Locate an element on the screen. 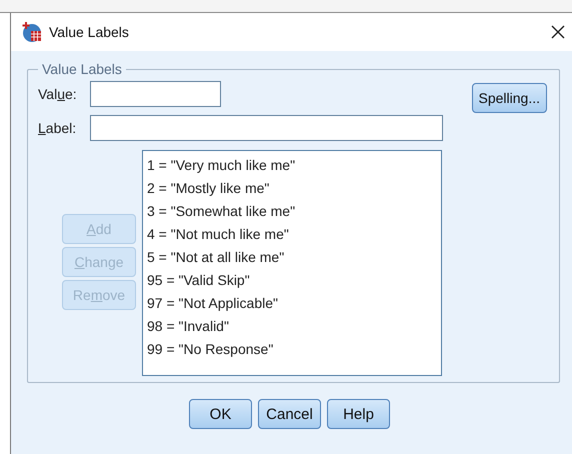  label-input-field is located at coordinates (266, 128).